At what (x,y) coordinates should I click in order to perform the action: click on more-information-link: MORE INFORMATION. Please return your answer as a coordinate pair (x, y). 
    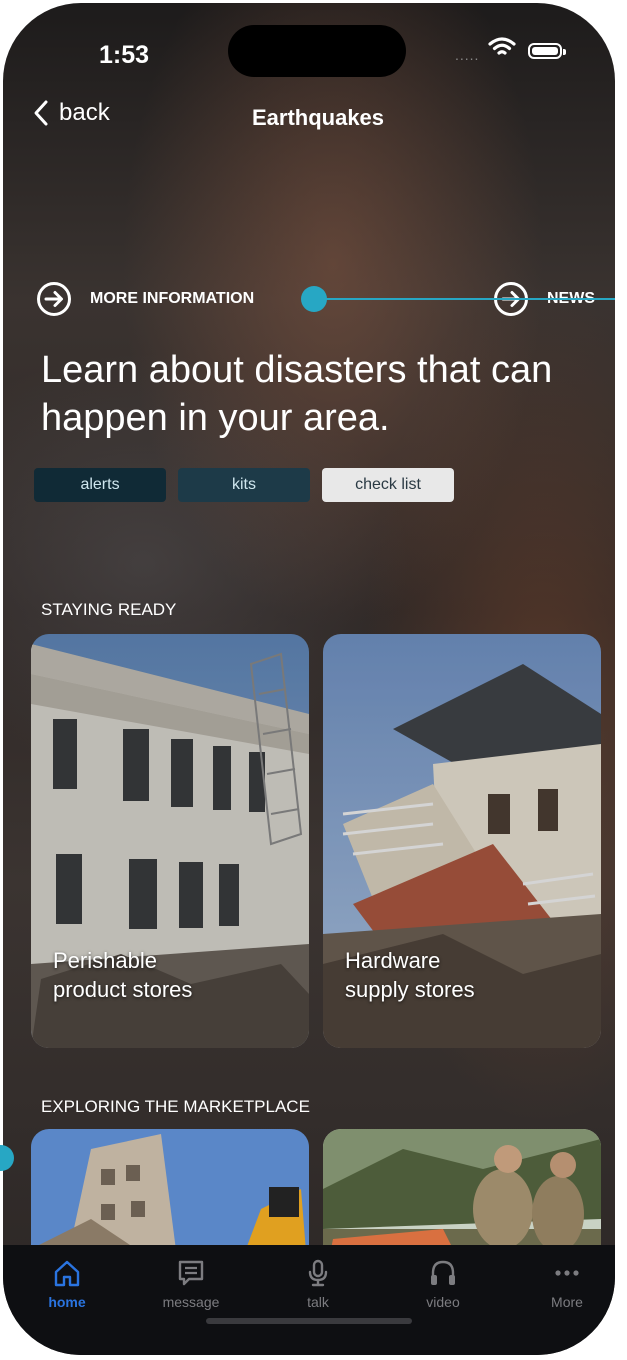
    Looking at the image, I should click on (145, 299).